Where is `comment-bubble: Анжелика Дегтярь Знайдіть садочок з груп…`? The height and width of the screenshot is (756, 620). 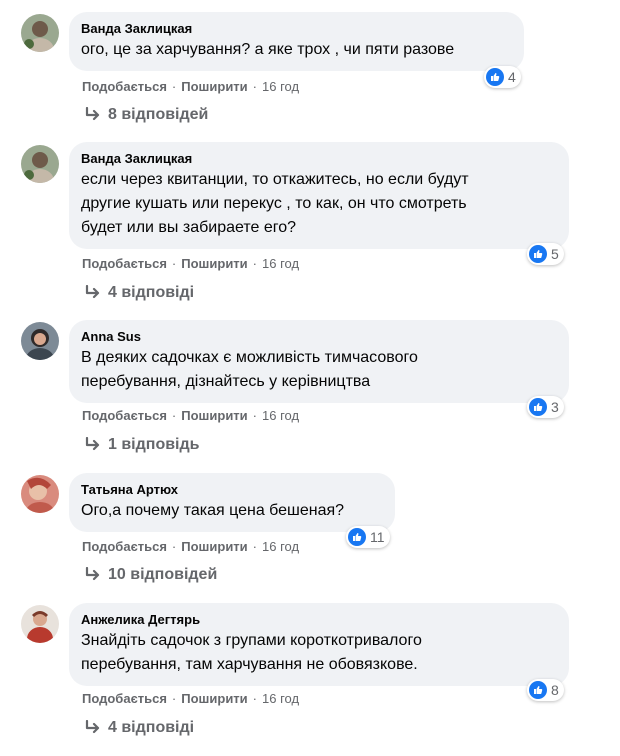
comment-bubble: Анжелика Дегтярь Знайдіть садочок з груп… is located at coordinates (319, 644).